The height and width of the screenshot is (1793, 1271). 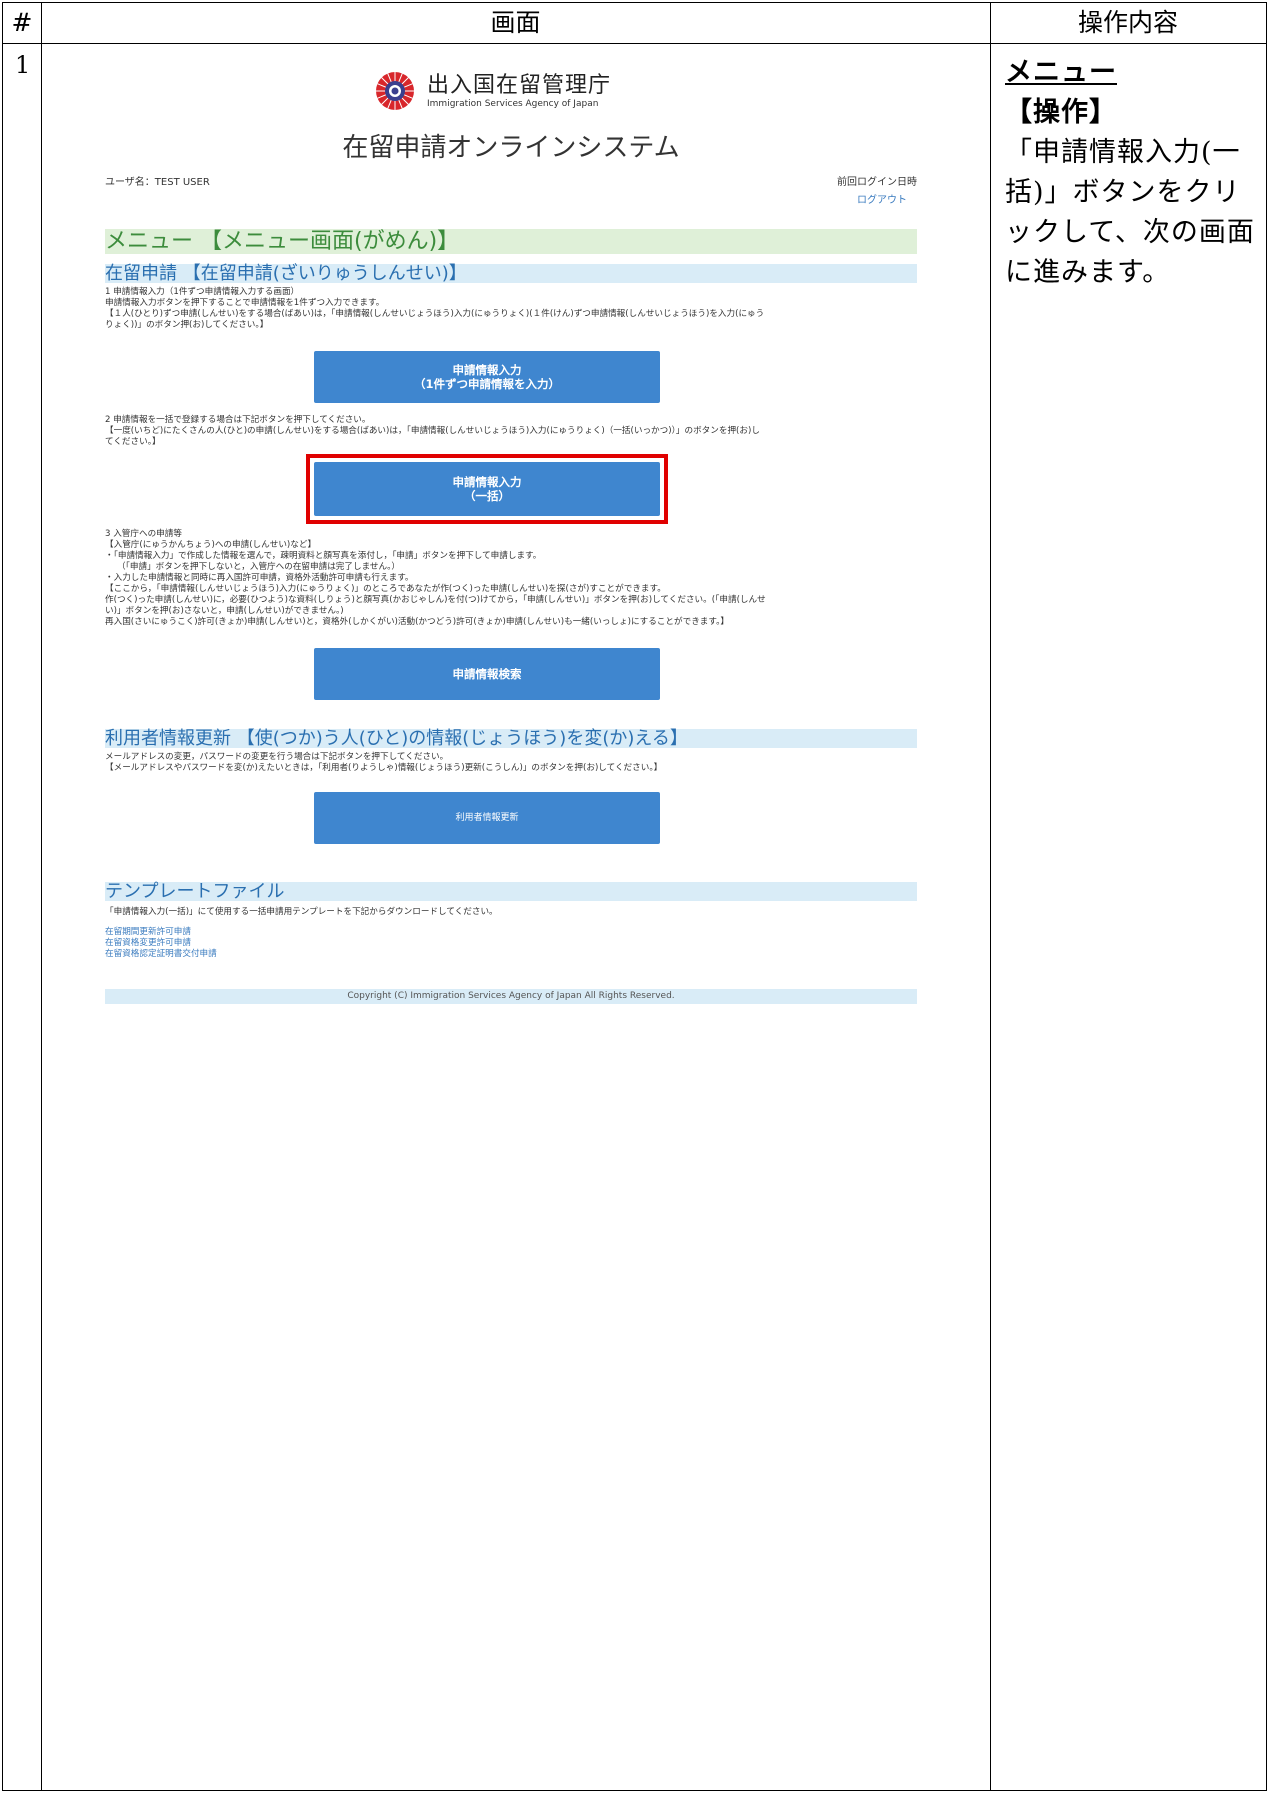 I want to click on logout-link: ログアウト, so click(x=882, y=198).